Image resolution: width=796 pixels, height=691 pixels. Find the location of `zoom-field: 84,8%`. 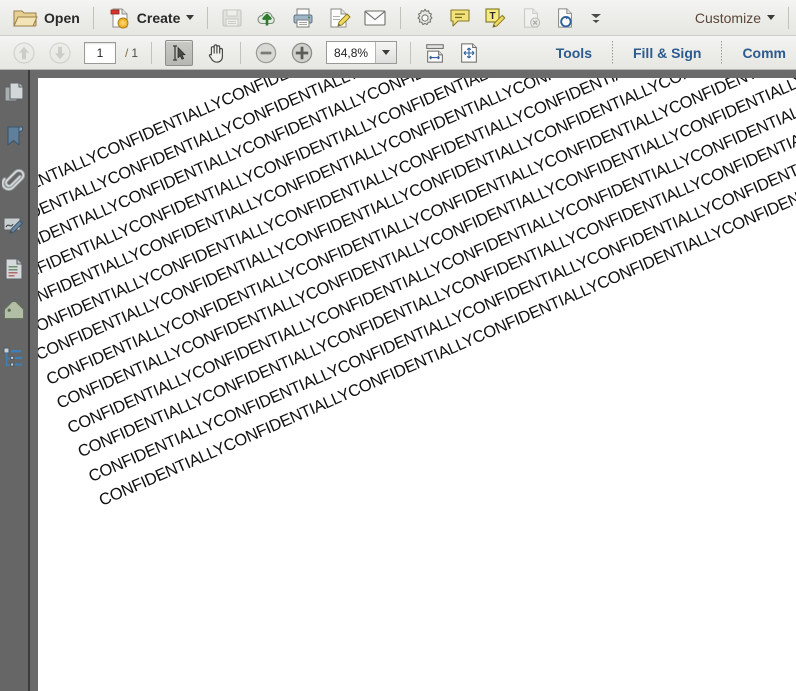

zoom-field: 84,8% is located at coordinates (361, 53).